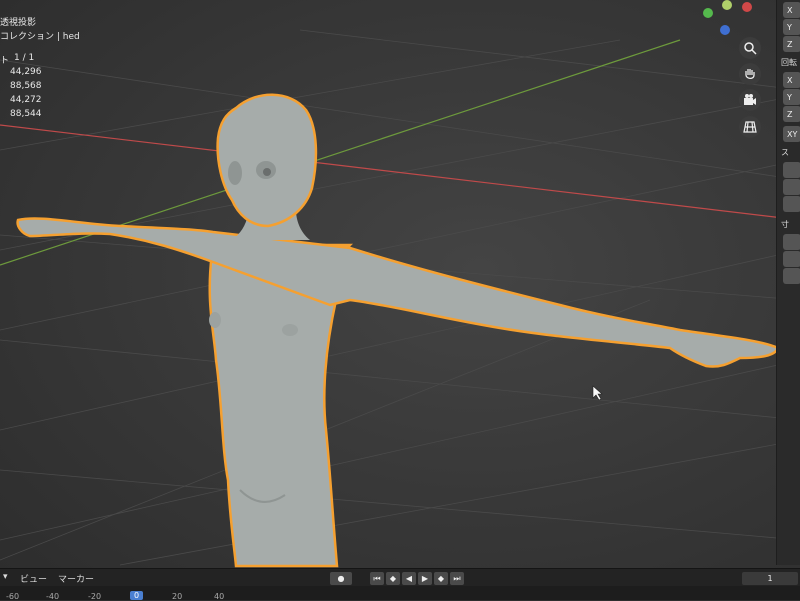  What do you see at coordinates (441, 578) in the screenshot?
I see `next-keyframe-icon: ◆` at bounding box center [441, 578].